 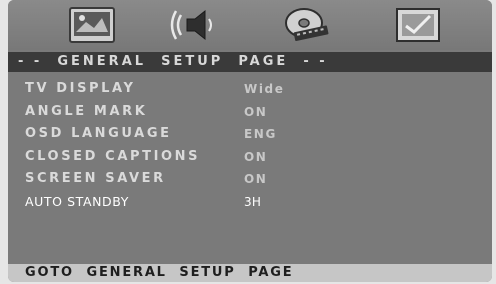 I want to click on menu-item-angle-mark: ANGLE MARK ON, so click(x=250, y=112).